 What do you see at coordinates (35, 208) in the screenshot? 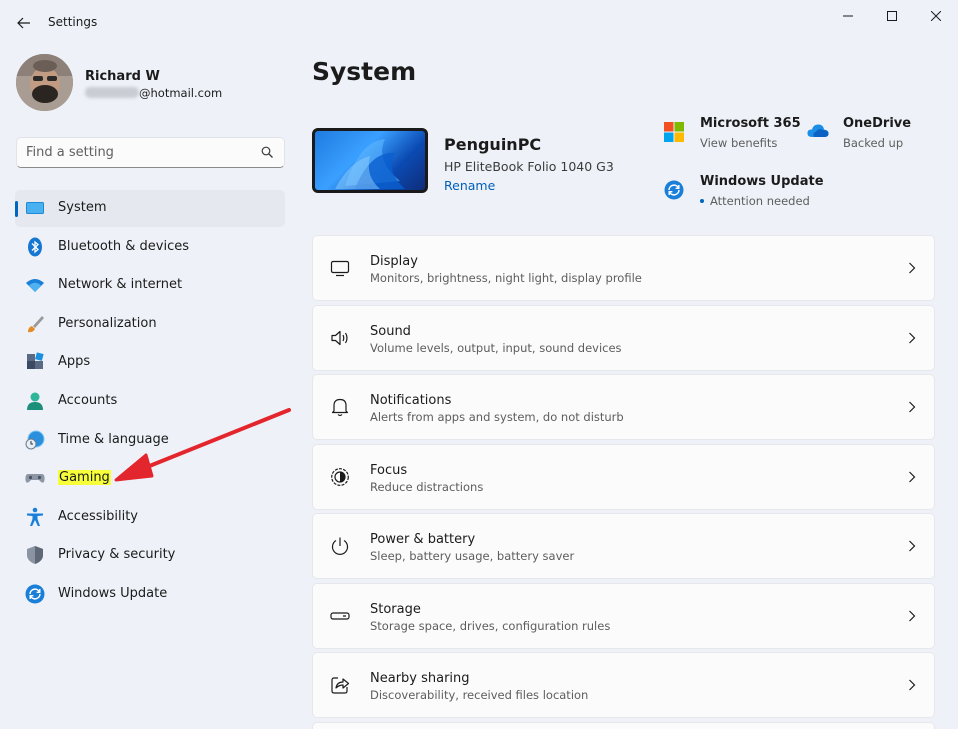
I see `system-icon` at bounding box center [35, 208].